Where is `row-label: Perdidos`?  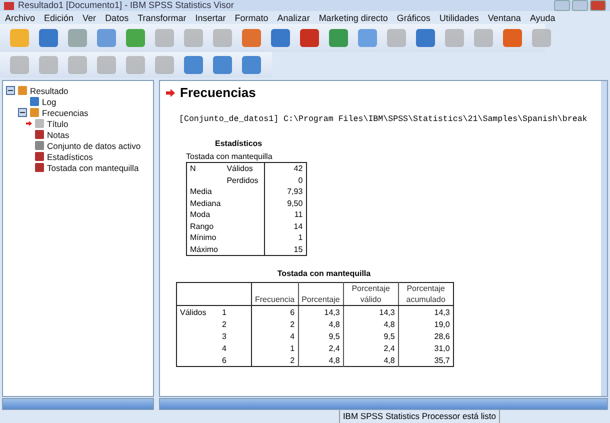
row-label: Perdidos is located at coordinates (242, 180).